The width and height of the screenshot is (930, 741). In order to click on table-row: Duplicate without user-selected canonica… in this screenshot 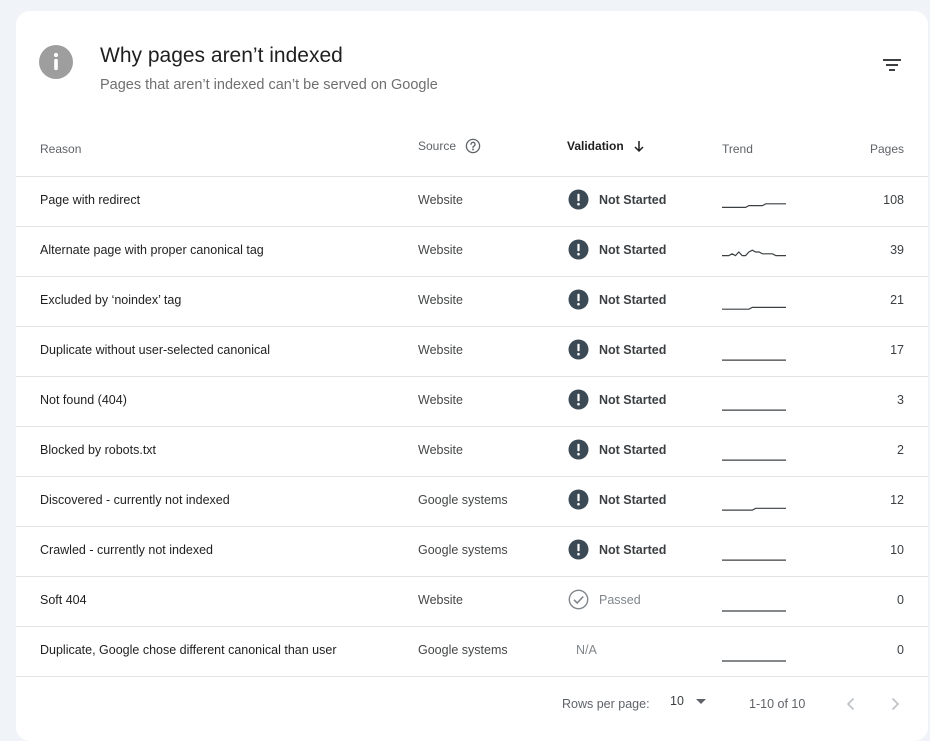, I will do `click(472, 352)`.